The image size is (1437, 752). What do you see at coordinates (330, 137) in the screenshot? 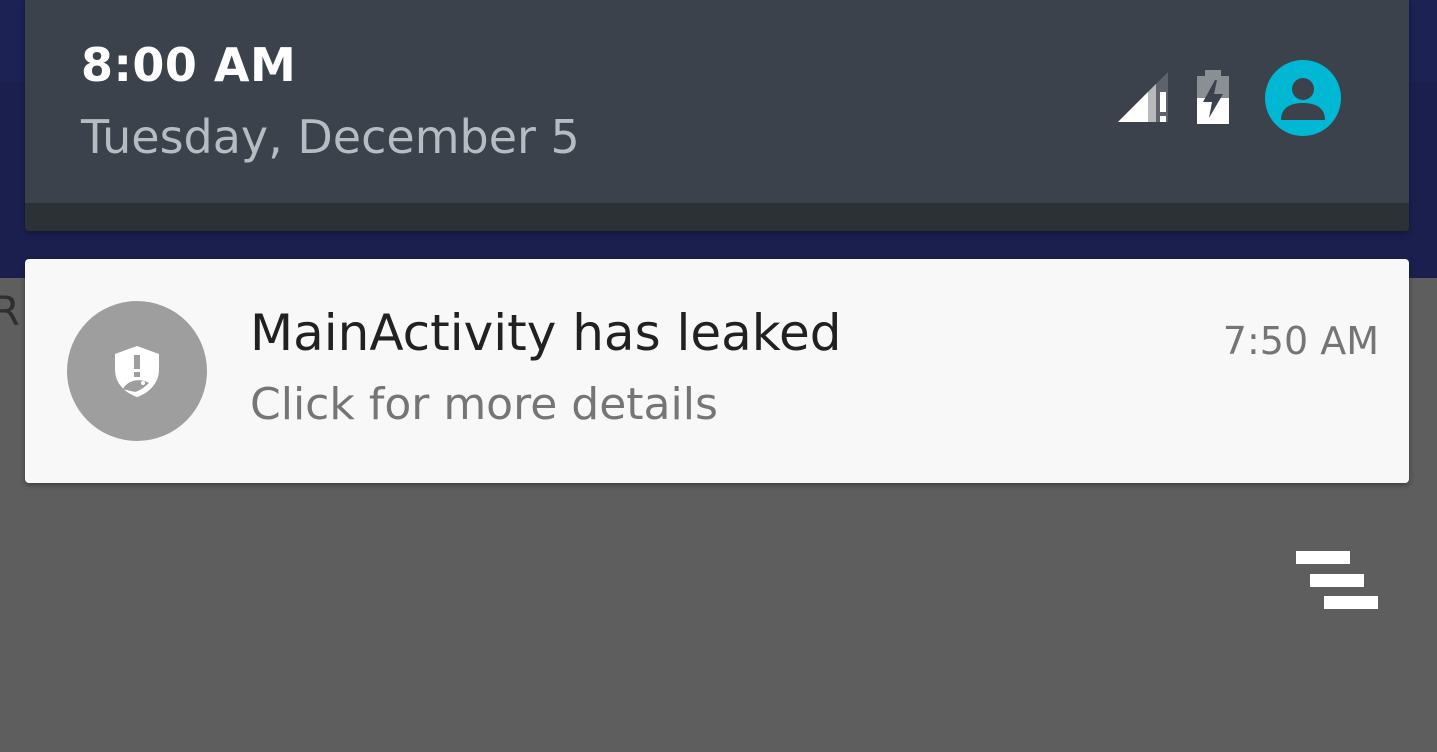
I see `date-text: Tuesday, December 5` at bounding box center [330, 137].